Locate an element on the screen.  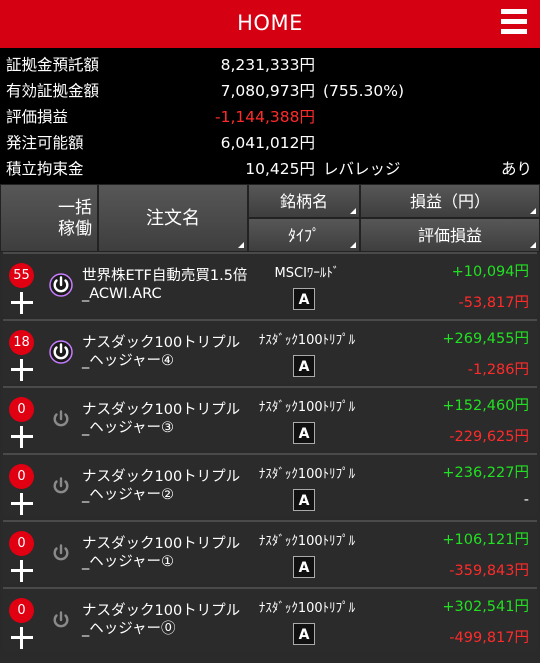
profit-loss: +302,541円 is located at coordinates (485, 607).